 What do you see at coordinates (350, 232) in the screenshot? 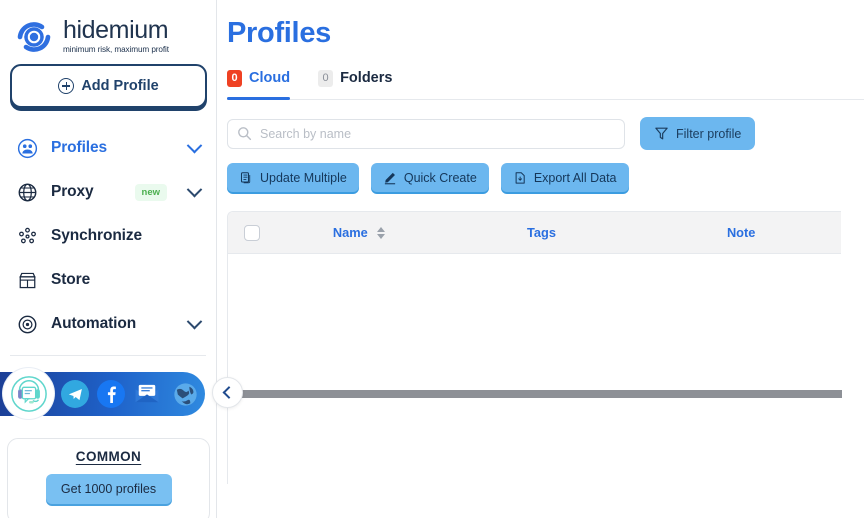
I see `column-label: Name` at bounding box center [350, 232].